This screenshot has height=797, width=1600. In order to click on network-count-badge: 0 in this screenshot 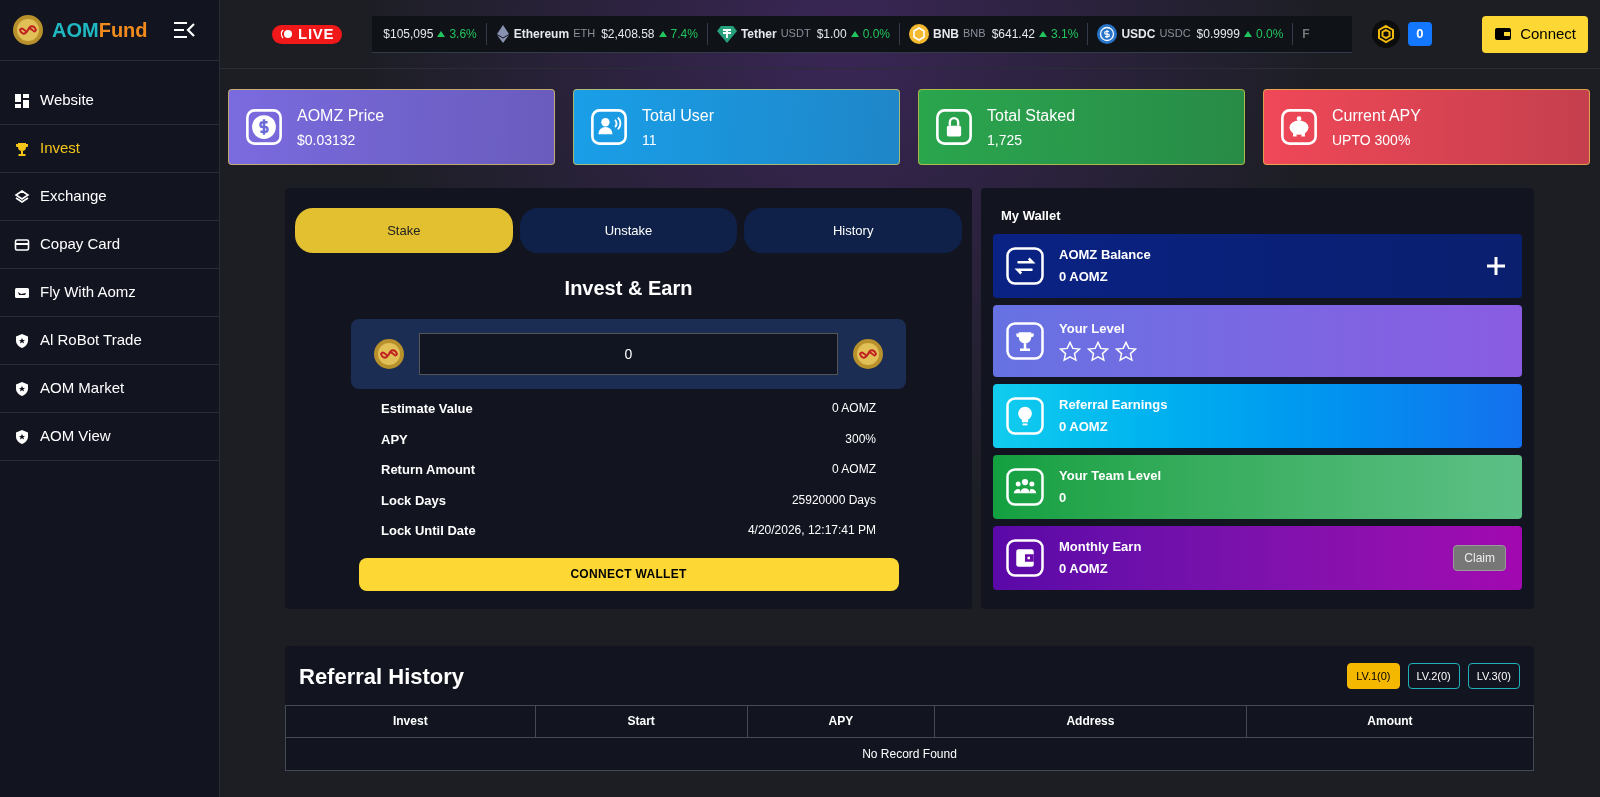, I will do `click(1420, 34)`.